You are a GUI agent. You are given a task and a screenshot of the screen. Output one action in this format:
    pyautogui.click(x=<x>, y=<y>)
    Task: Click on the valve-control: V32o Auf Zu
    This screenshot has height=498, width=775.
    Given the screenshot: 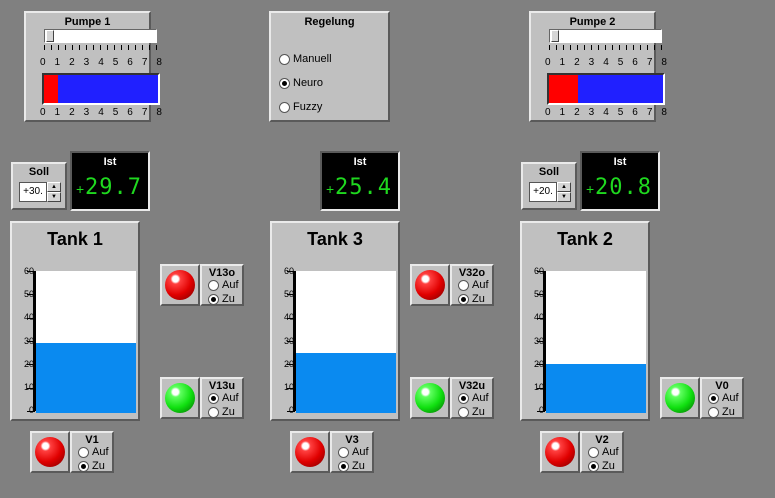 What is the action you would take?
    pyautogui.click(x=472, y=285)
    